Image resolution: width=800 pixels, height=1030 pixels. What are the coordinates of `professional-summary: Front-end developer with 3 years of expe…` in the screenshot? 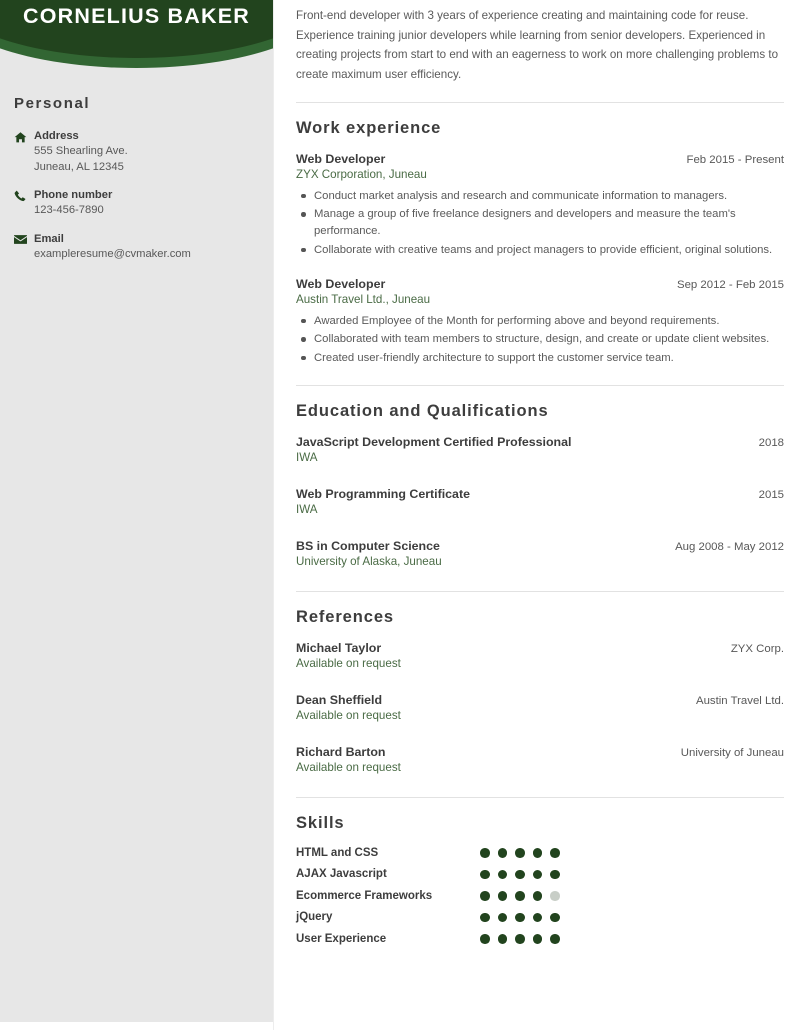 It's located at (537, 45).